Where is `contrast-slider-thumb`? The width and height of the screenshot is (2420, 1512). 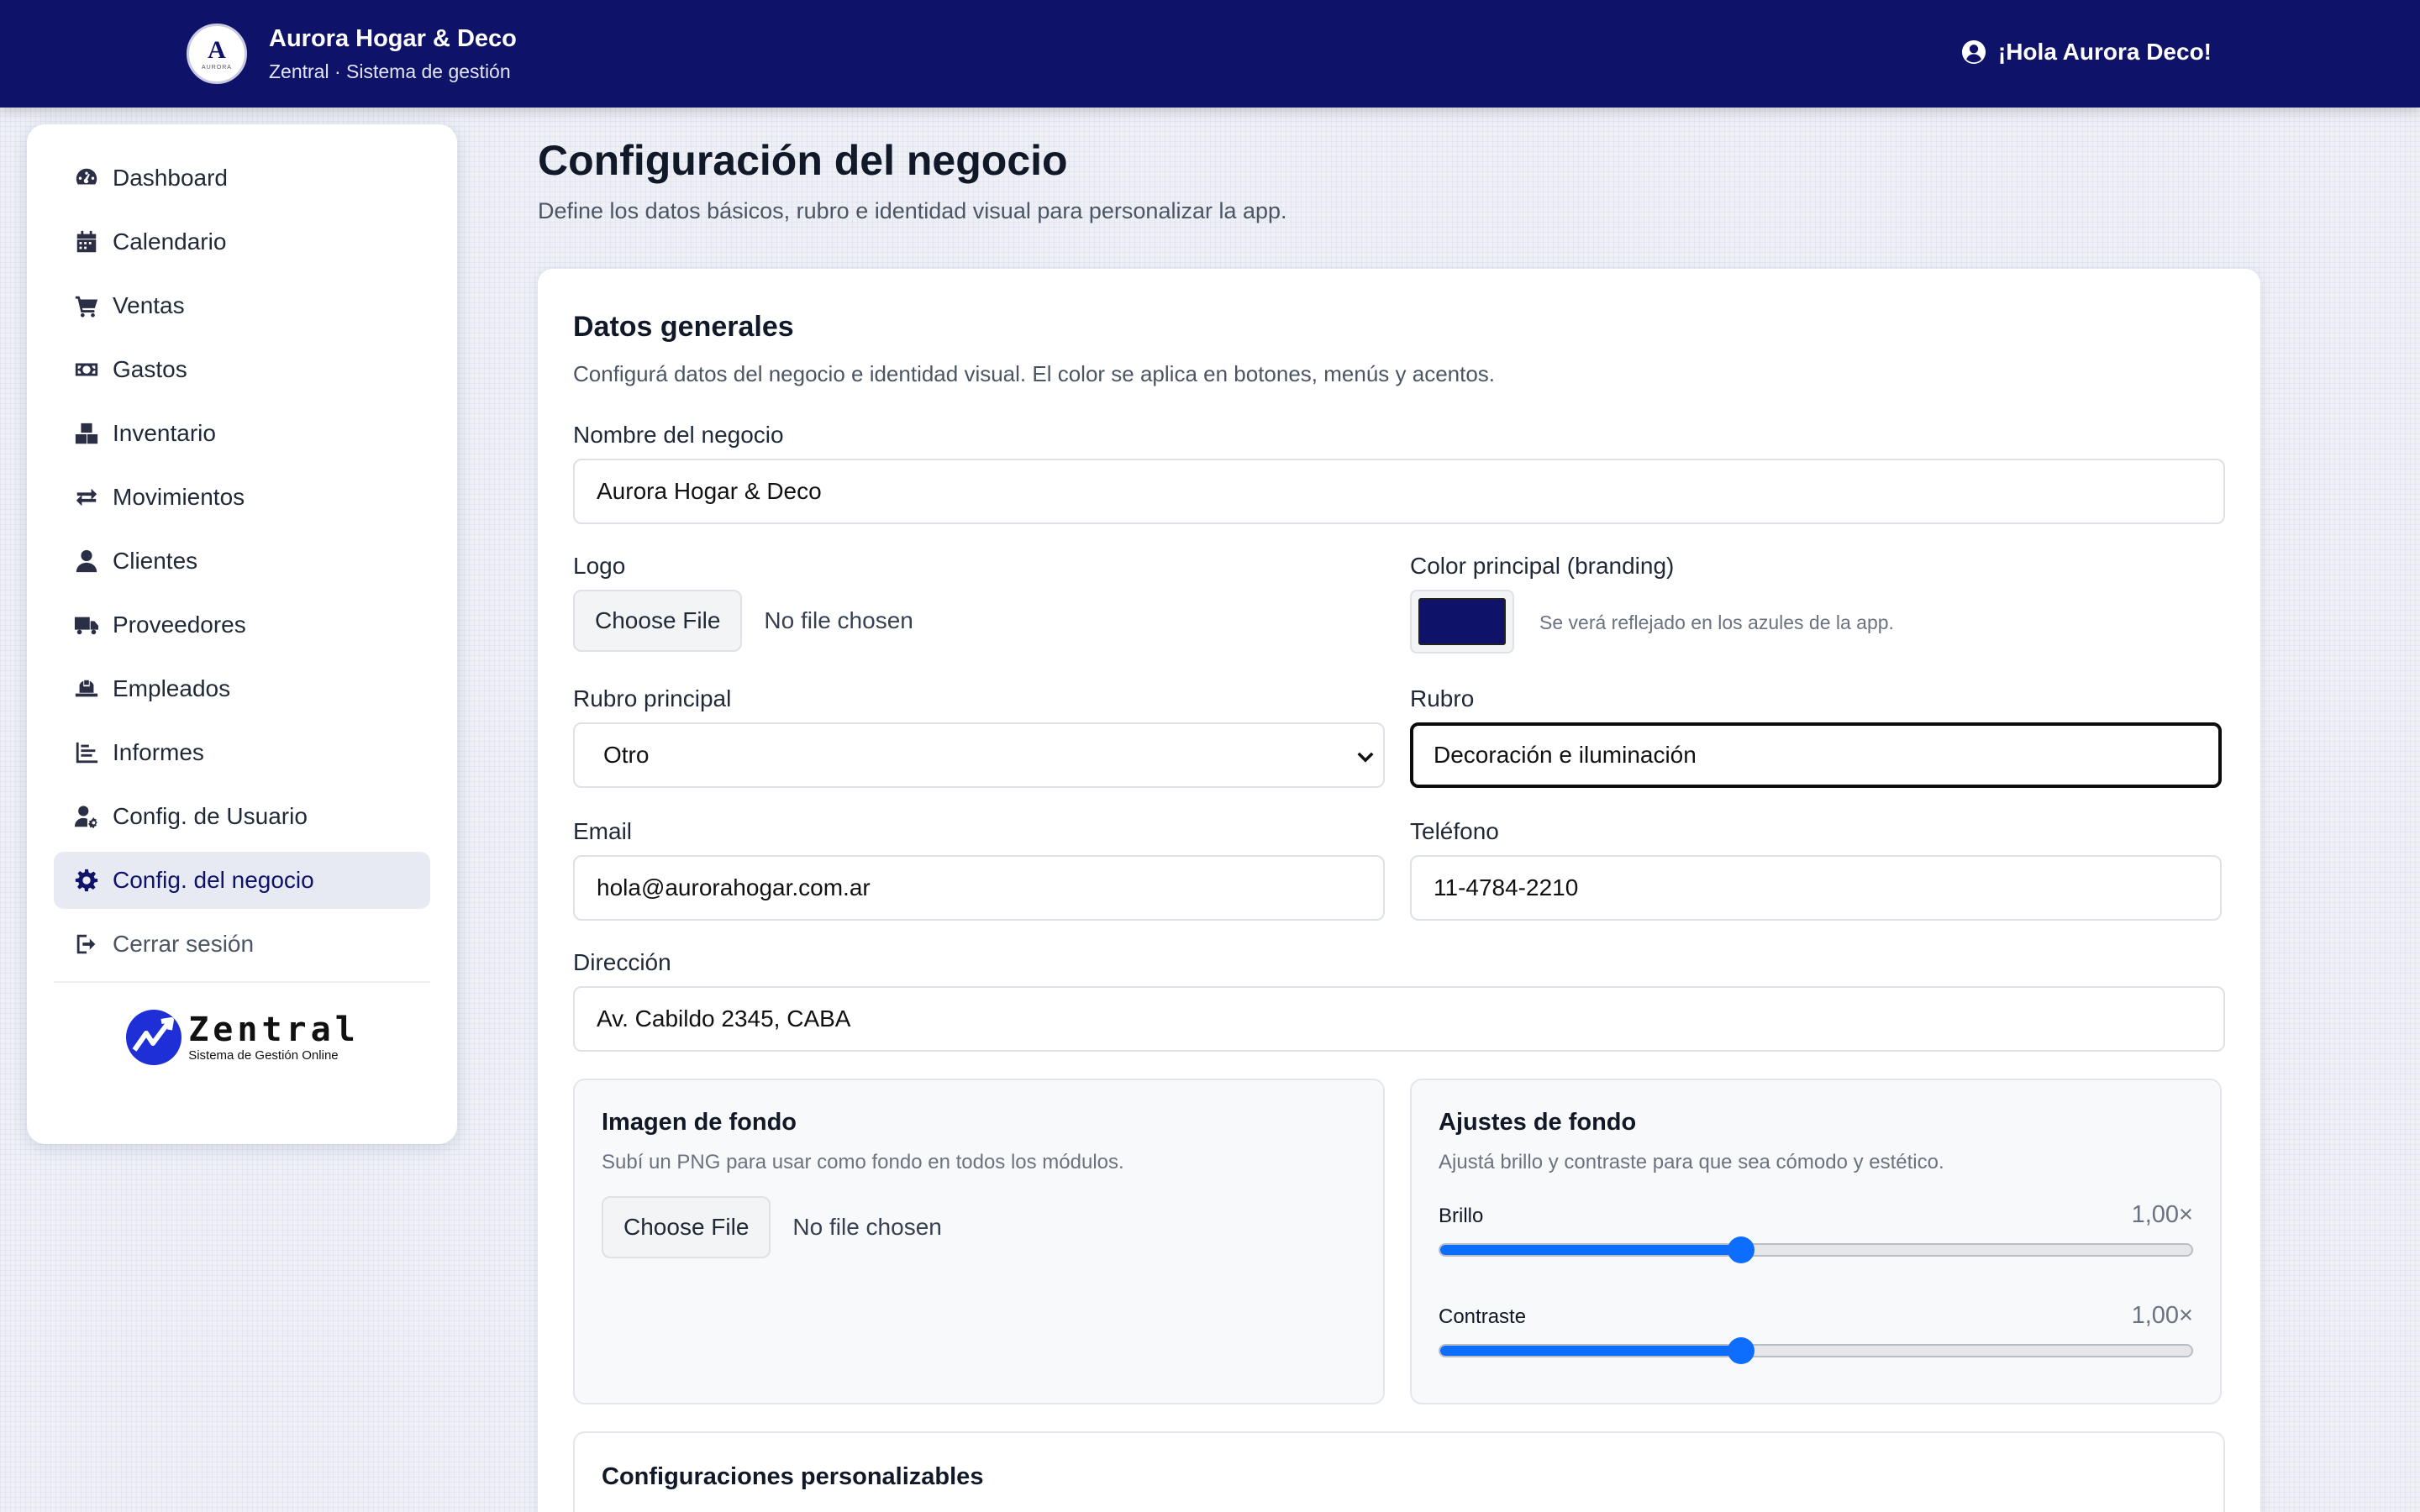 contrast-slider-thumb is located at coordinates (1741, 1350).